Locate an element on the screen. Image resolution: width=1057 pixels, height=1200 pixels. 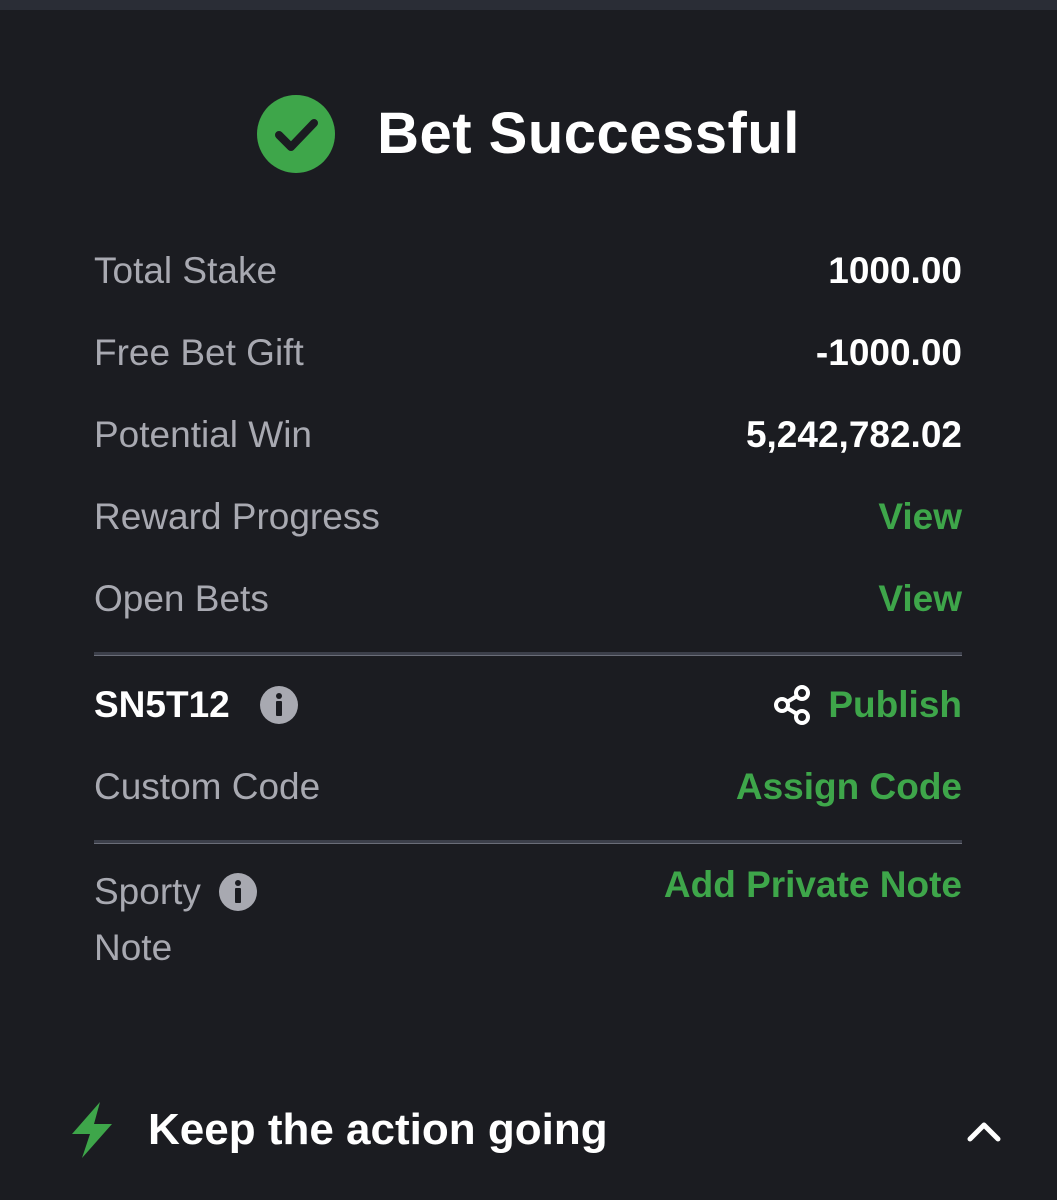
custom-code-label: Custom Code is located at coordinates (207, 786).